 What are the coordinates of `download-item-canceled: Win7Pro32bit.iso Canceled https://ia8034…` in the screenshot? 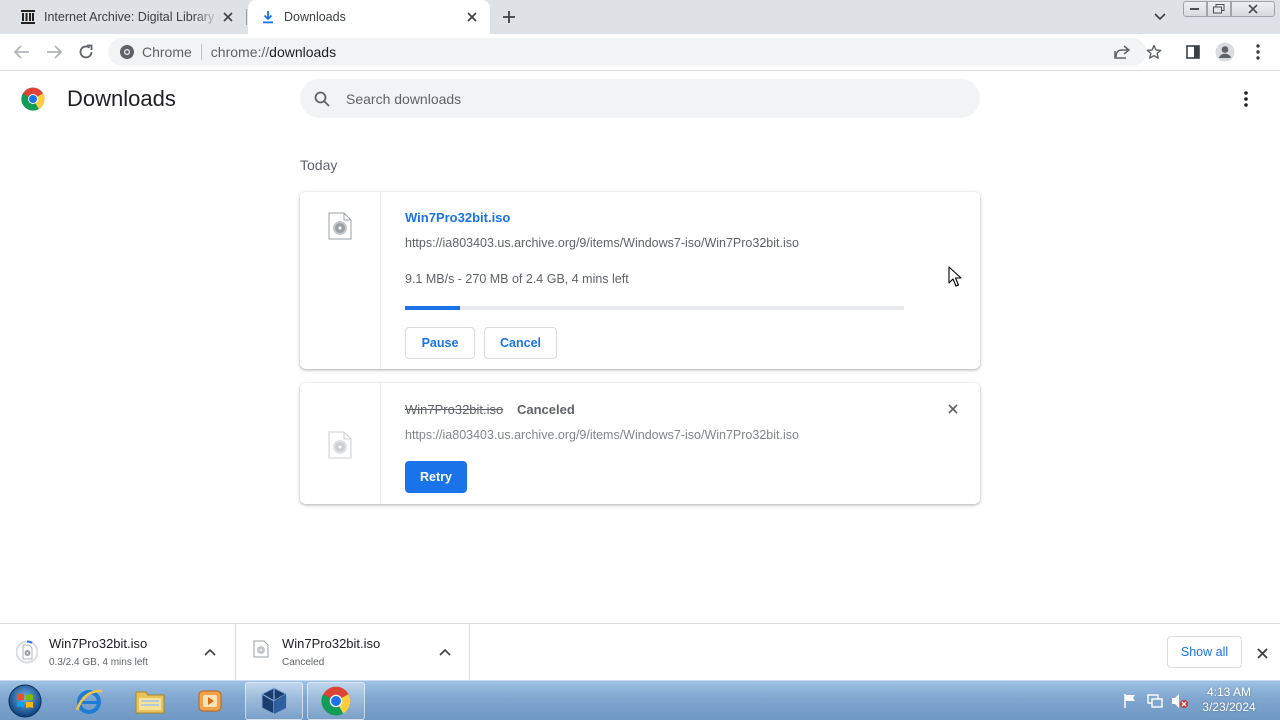 It's located at (640, 443).